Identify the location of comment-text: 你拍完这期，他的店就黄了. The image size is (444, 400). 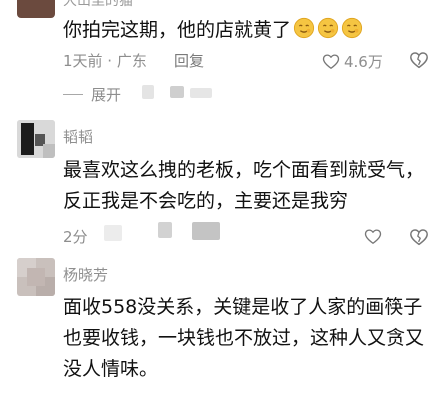
(213, 30).